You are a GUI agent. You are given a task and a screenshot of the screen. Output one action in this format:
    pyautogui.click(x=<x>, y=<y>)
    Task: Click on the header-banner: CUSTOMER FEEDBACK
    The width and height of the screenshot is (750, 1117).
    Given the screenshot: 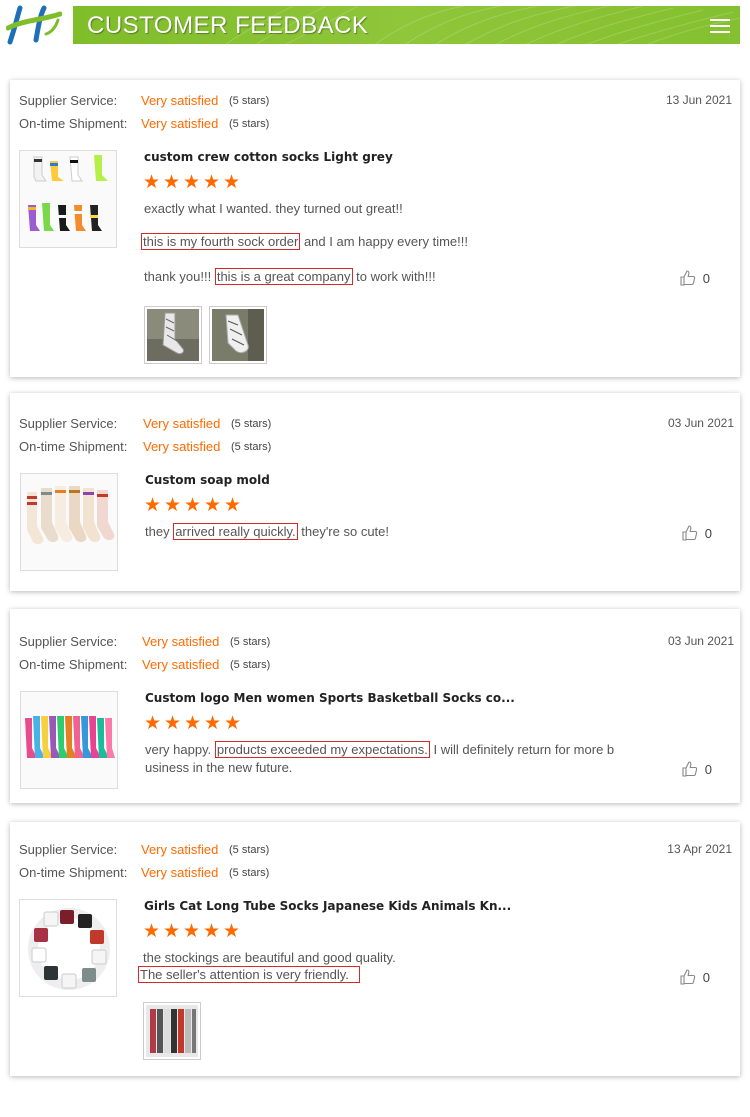 What is the action you would take?
    pyautogui.click(x=406, y=25)
    